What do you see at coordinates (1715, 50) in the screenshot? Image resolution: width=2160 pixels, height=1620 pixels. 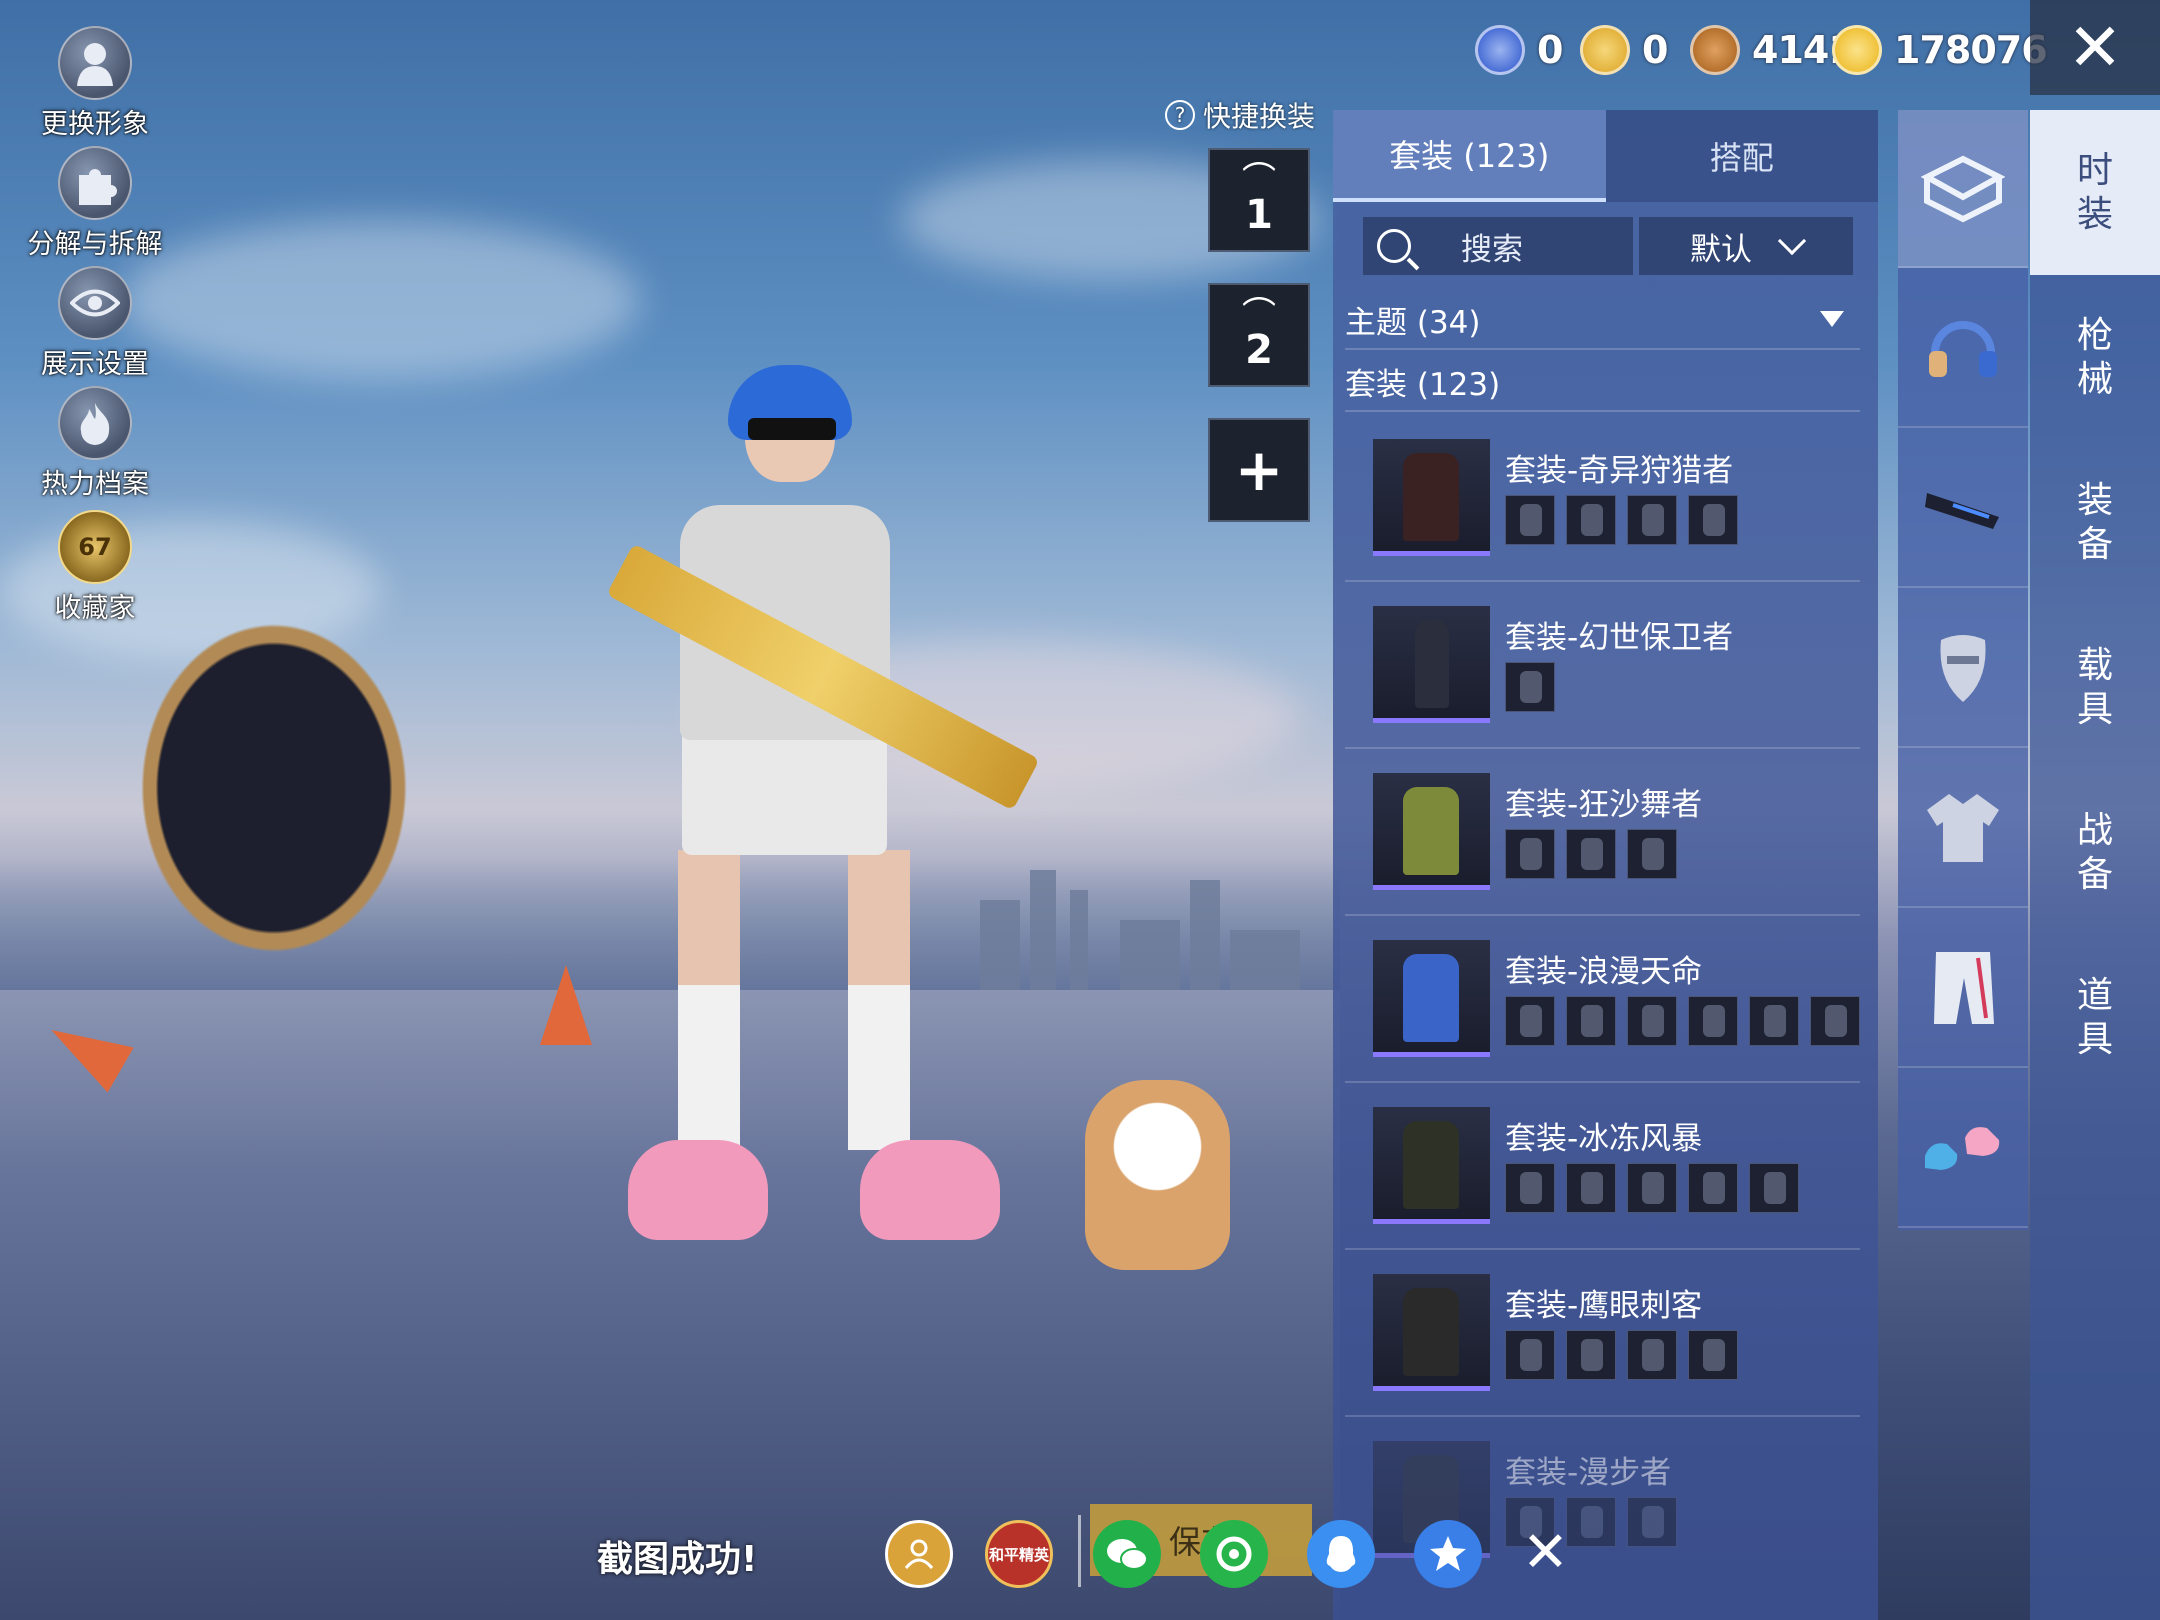 I see `bronze-coin-icon` at bounding box center [1715, 50].